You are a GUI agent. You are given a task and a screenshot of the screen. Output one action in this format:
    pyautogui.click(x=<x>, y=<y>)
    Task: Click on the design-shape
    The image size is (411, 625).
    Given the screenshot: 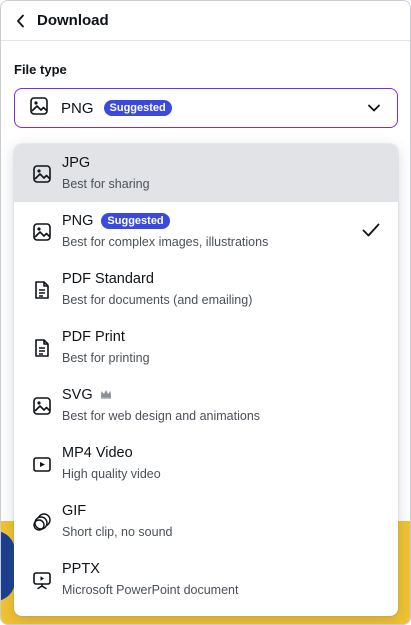 What is the action you would take?
    pyautogui.click(x=8, y=566)
    